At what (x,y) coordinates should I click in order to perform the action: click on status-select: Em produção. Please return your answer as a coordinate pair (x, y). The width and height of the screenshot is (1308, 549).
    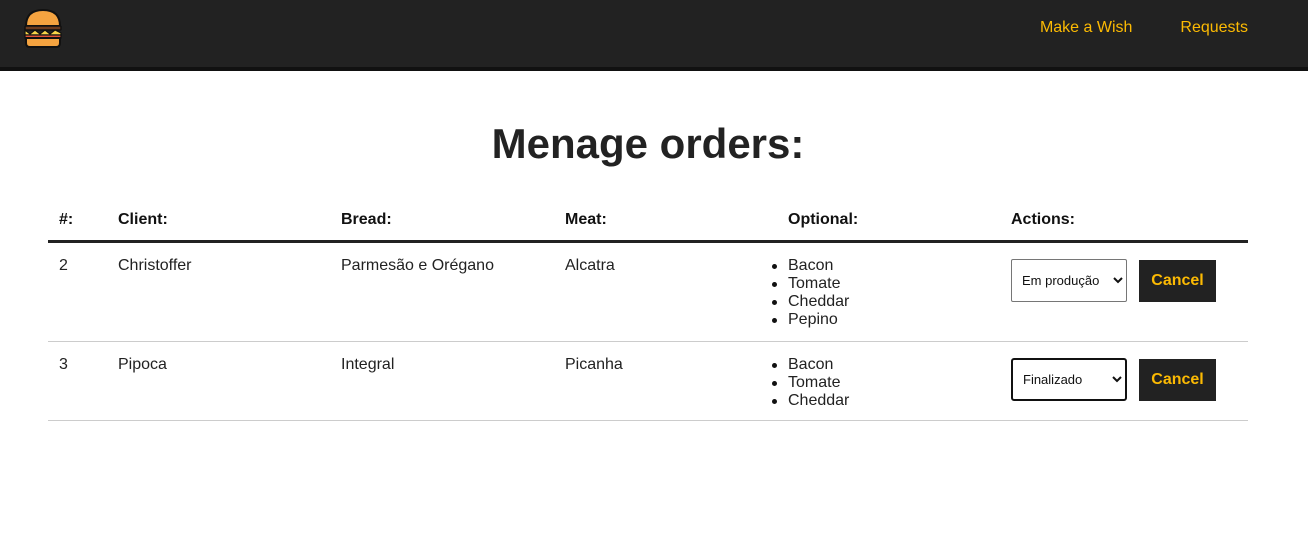
    Looking at the image, I should click on (1069, 280).